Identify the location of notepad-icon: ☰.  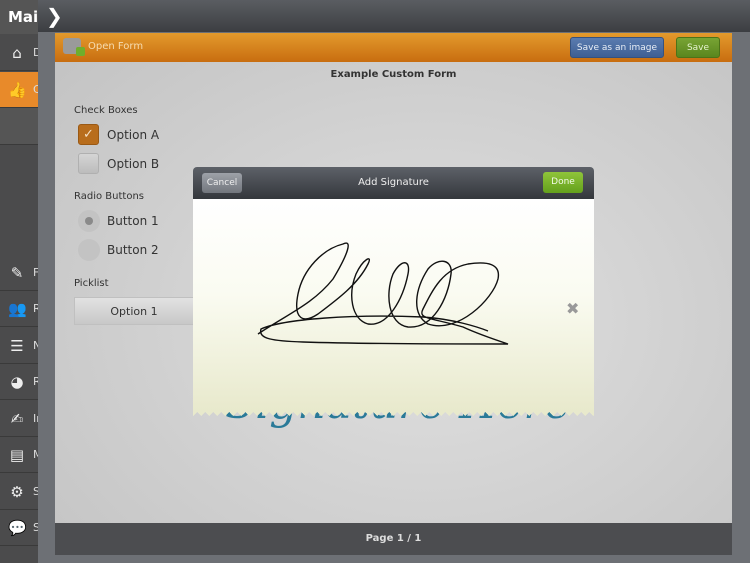
(17, 346).